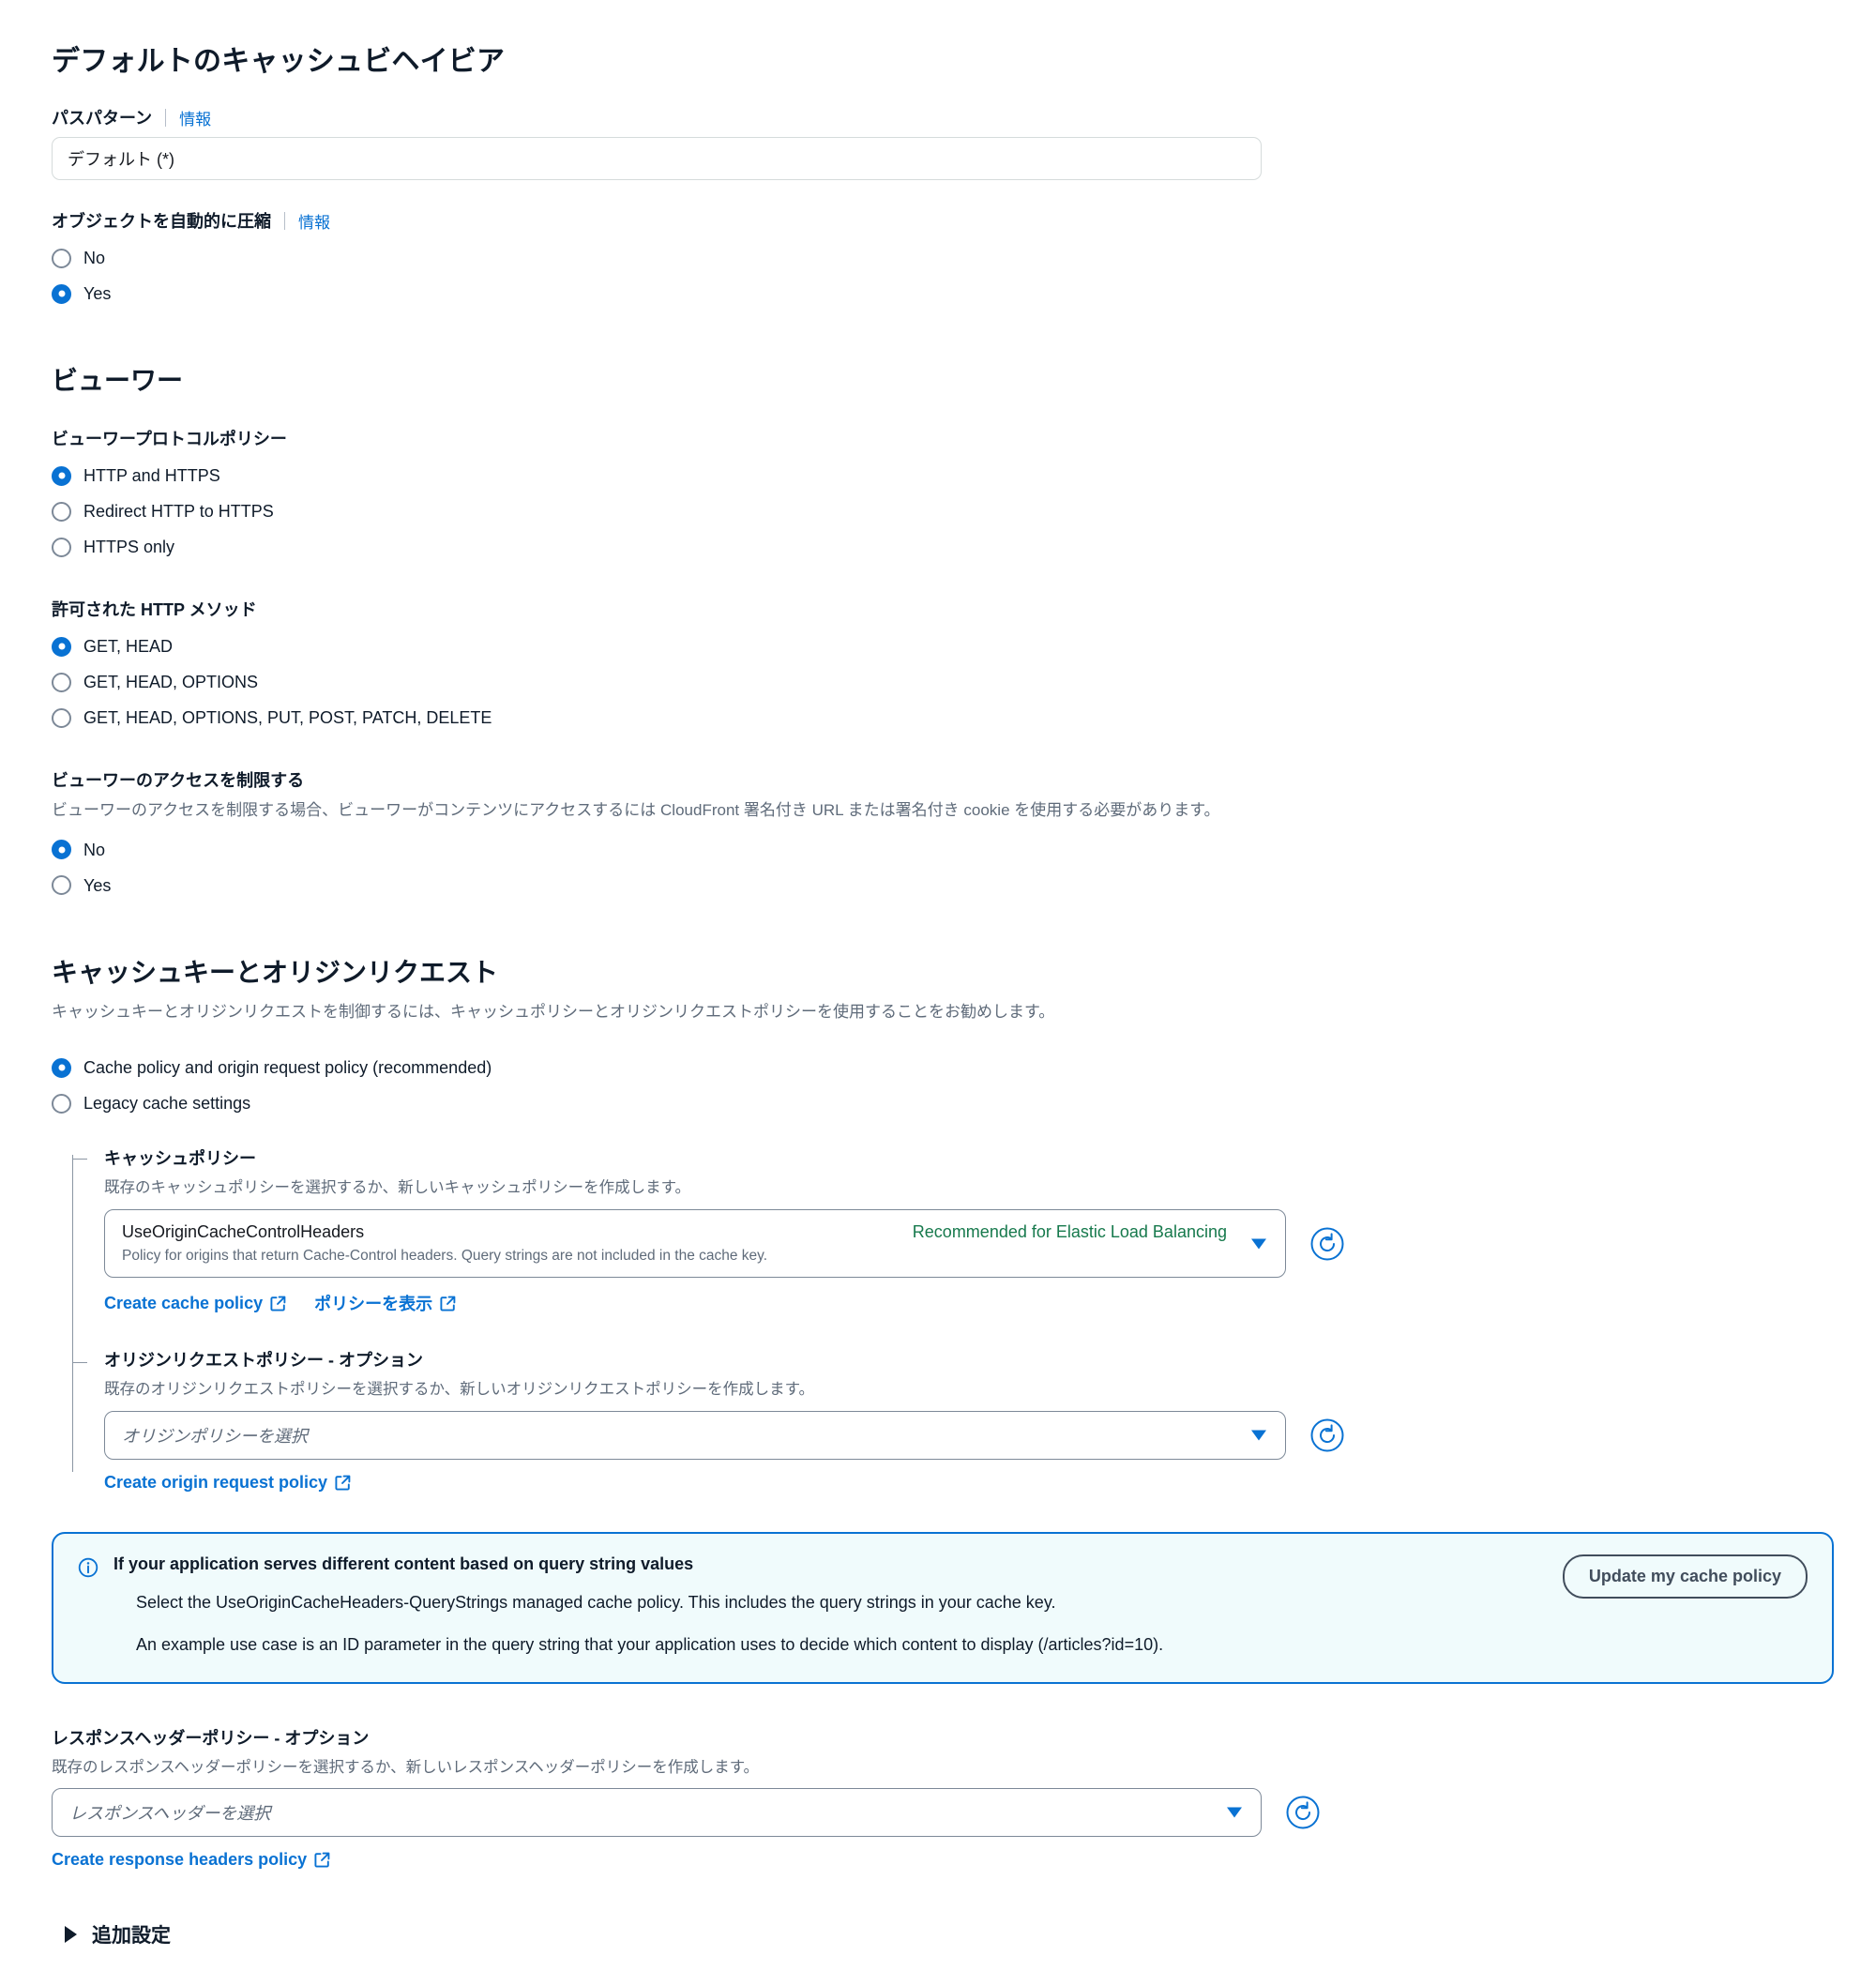 This screenshot has width=1876, height=1986. I want to click on response-headers-policy-select: レスポンスヘッダーを選択, so click(657, 1813).